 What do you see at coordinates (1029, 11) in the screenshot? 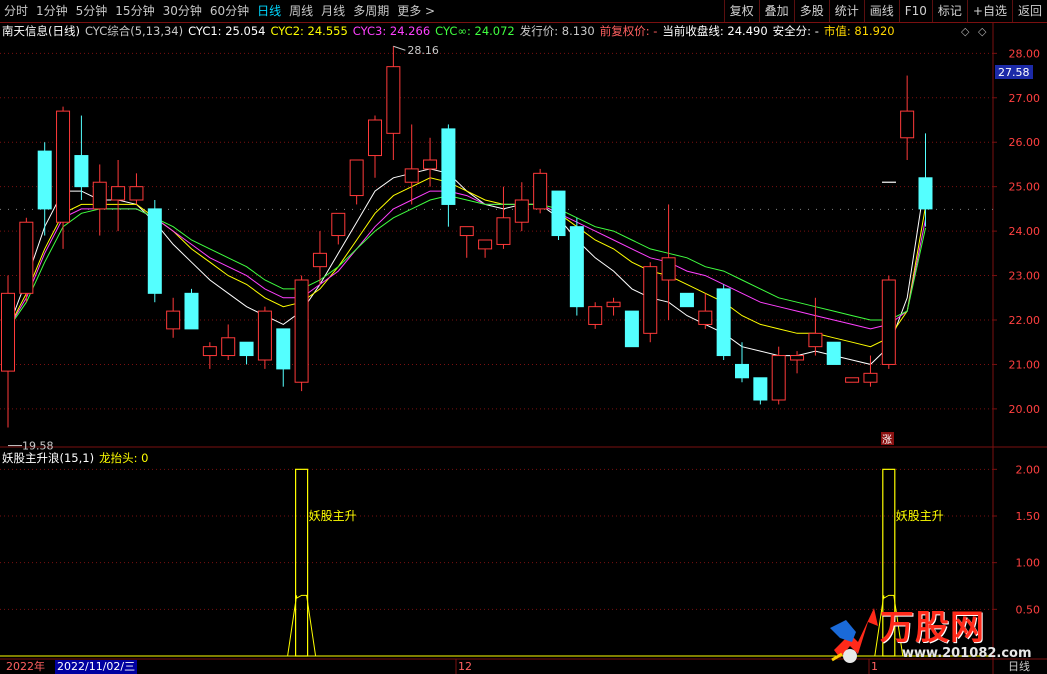
I see `back-button: 返回` at bounding box center [1029, 11].